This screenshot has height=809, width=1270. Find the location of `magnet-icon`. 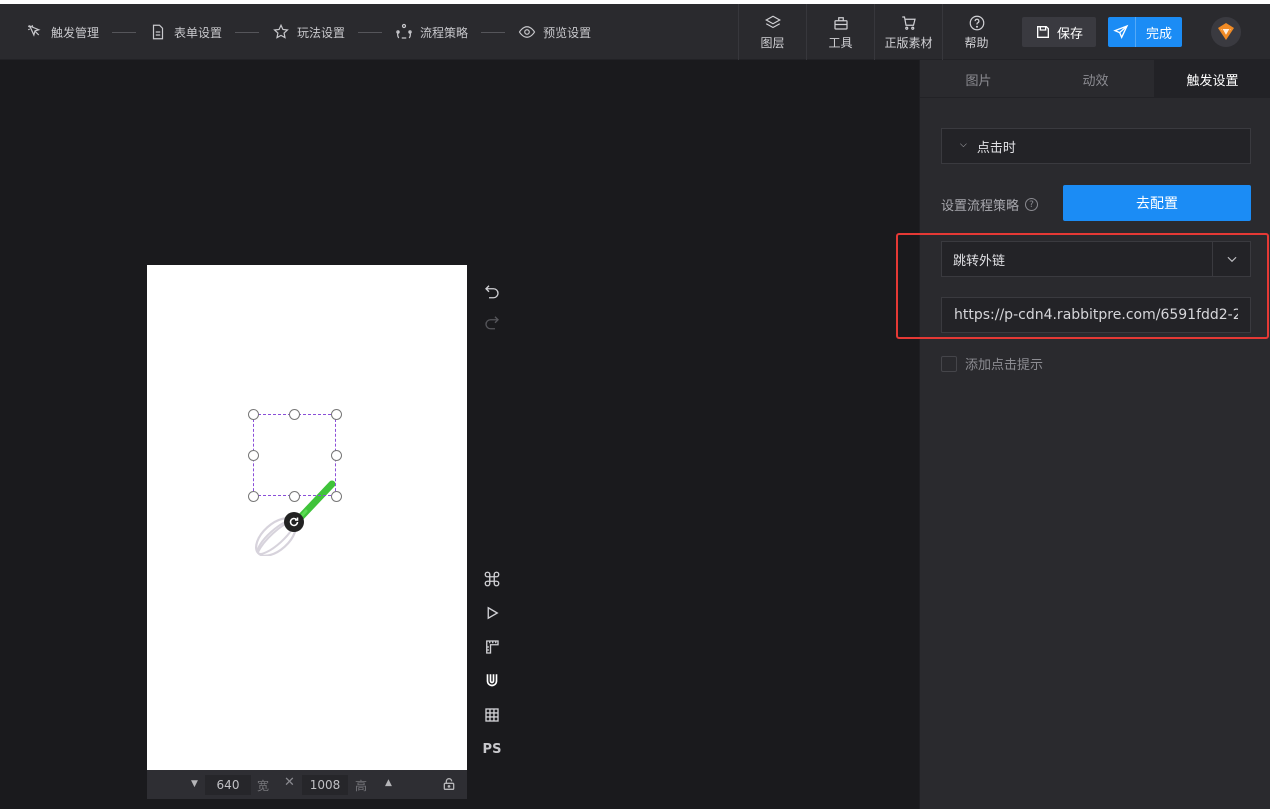

magnet-icon is located at coordinates (492, 680).